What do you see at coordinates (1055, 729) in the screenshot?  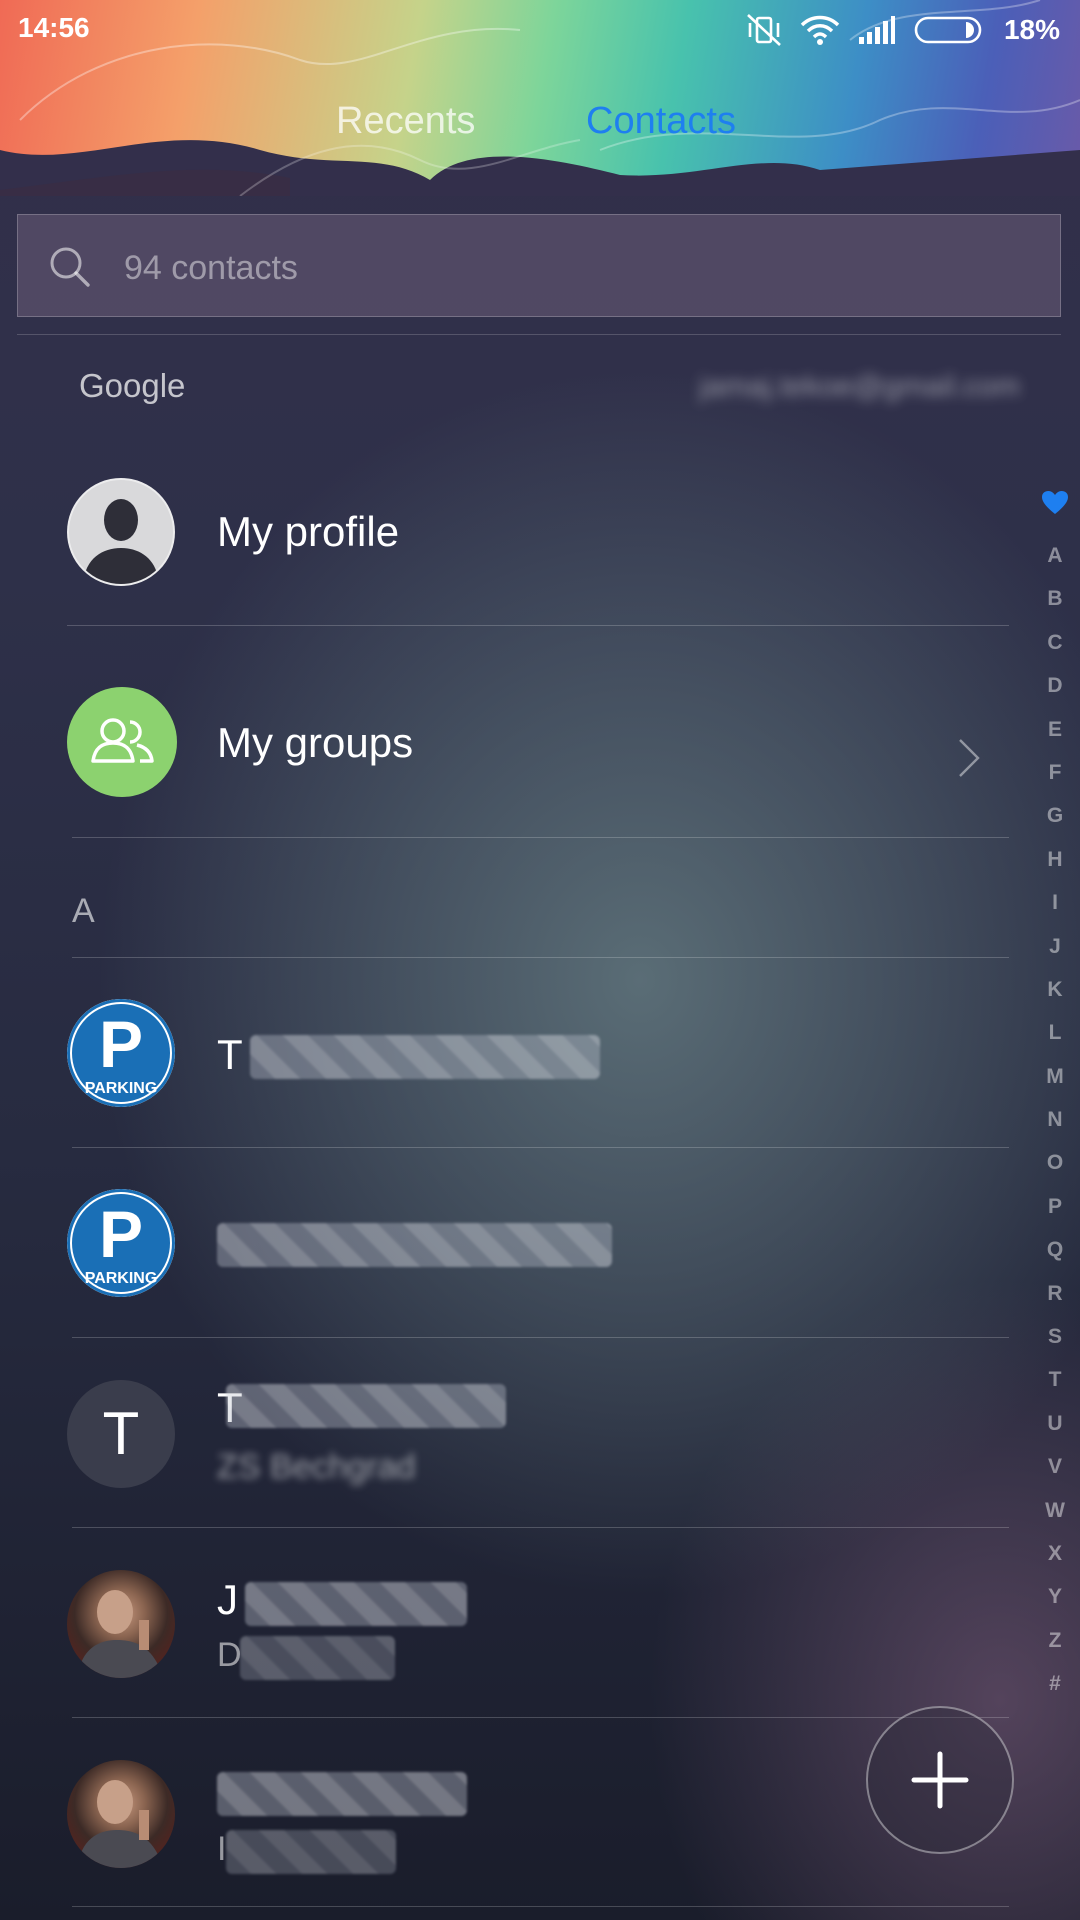 I see `alpha-index-letter: E` at bounding box center [1055, 729].